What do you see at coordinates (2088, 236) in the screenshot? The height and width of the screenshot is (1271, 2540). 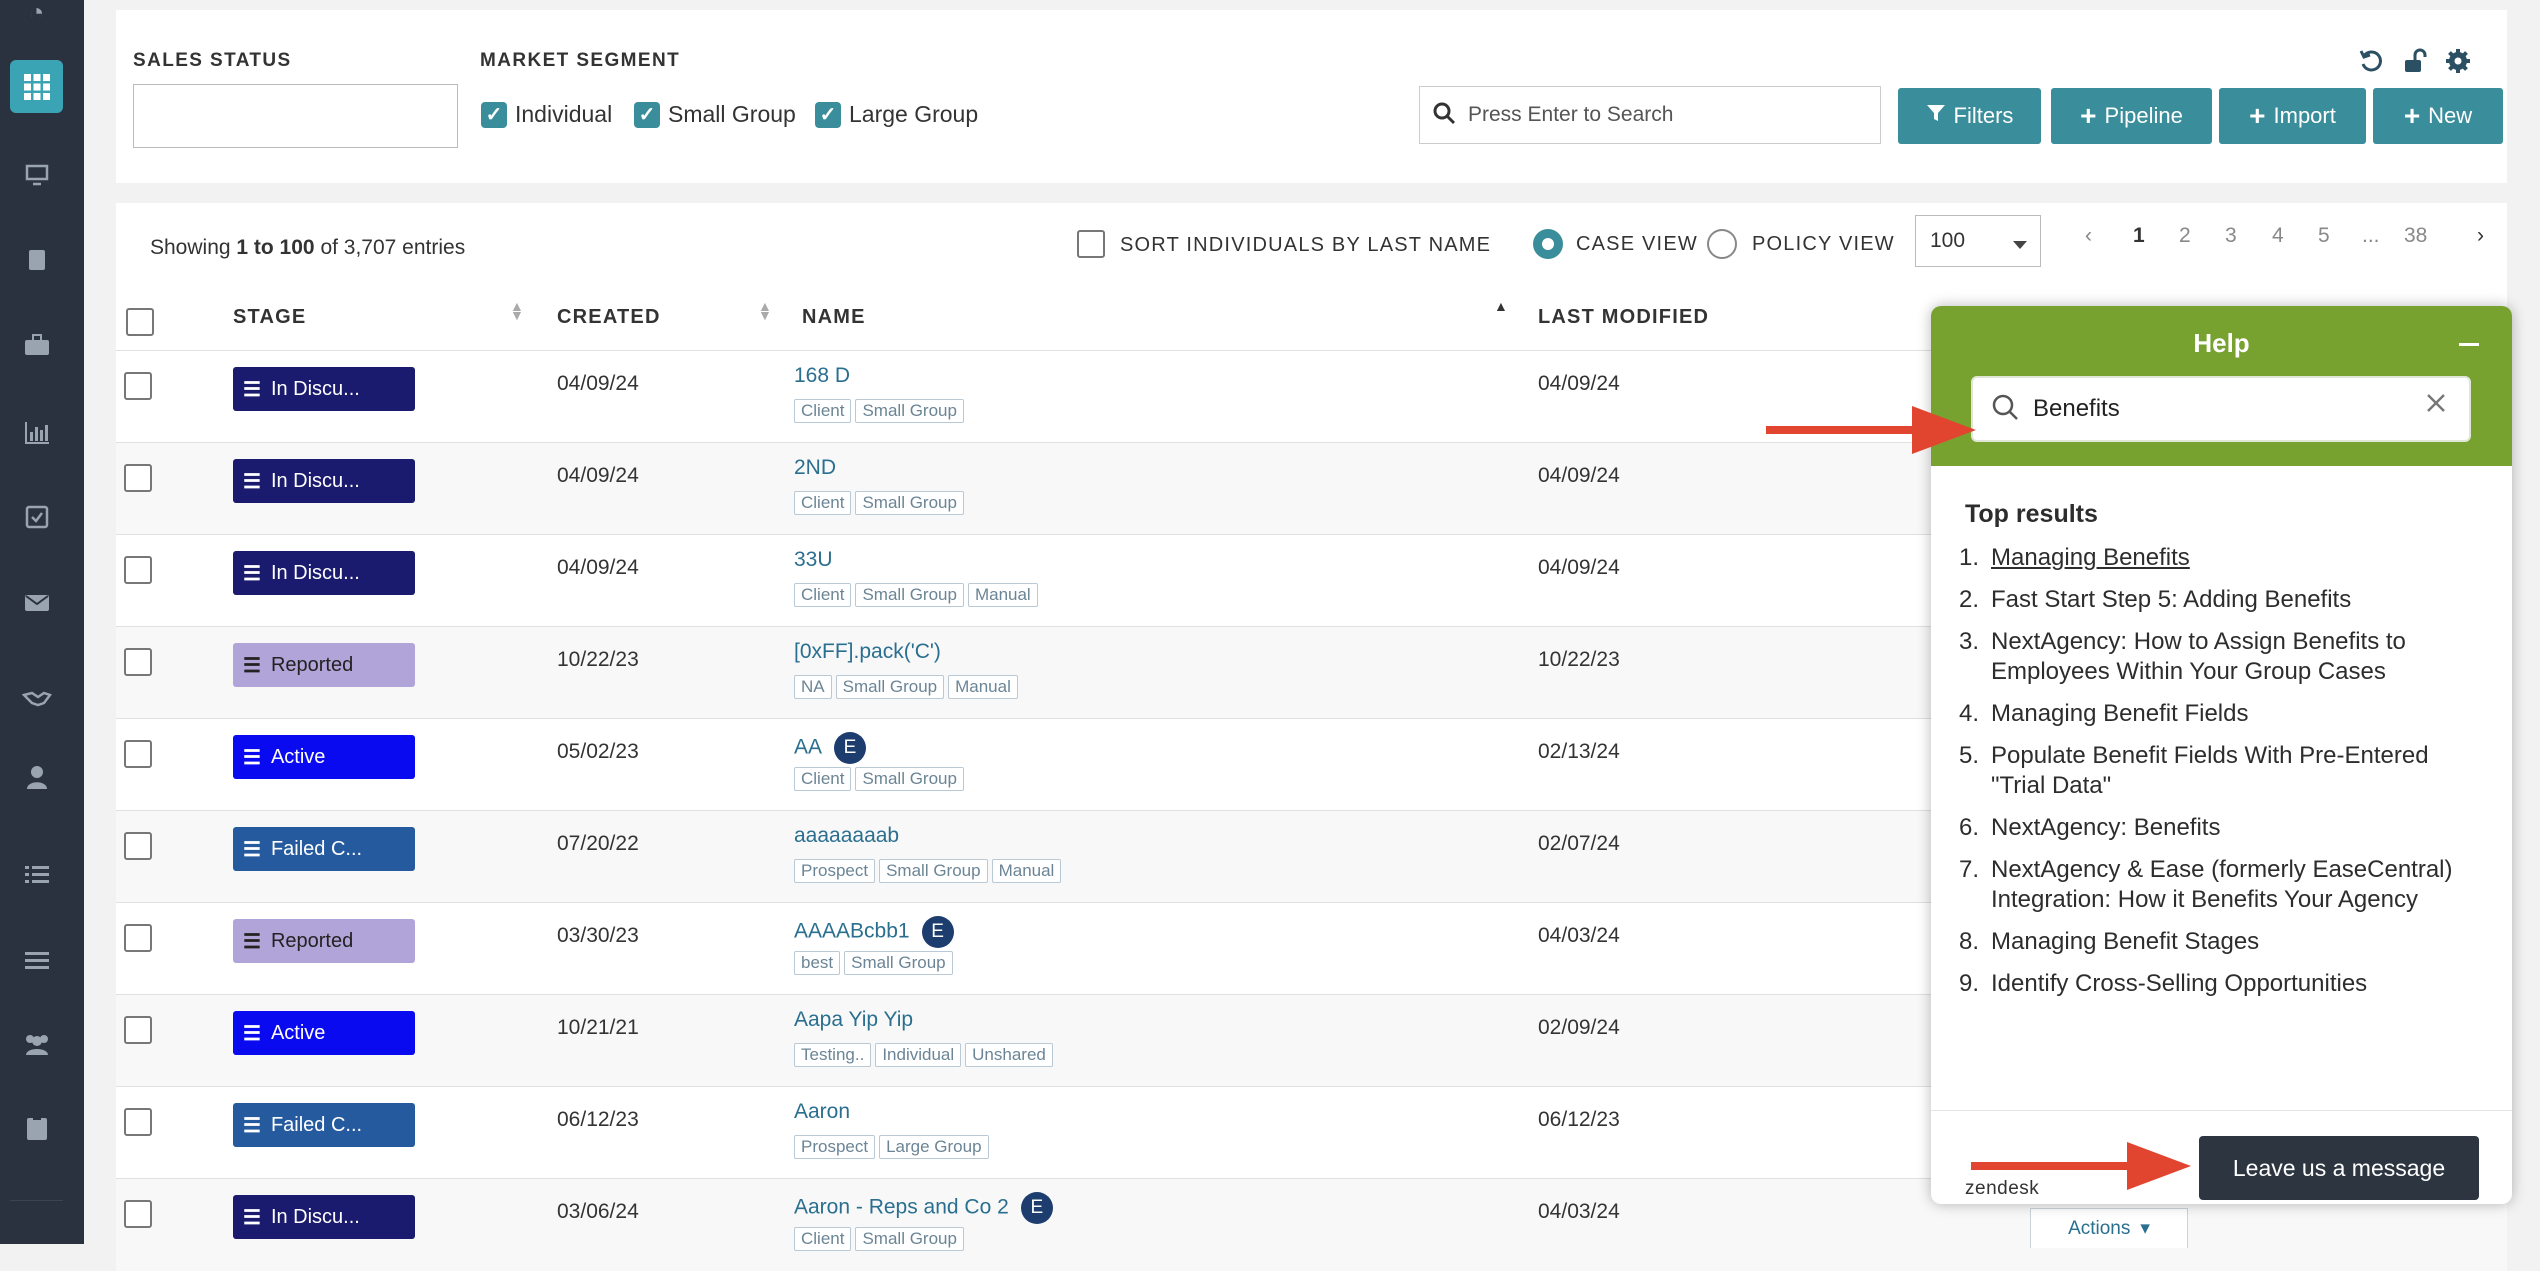 I see `prev-page-icon: ‹` at bounding box center [2088, 236].